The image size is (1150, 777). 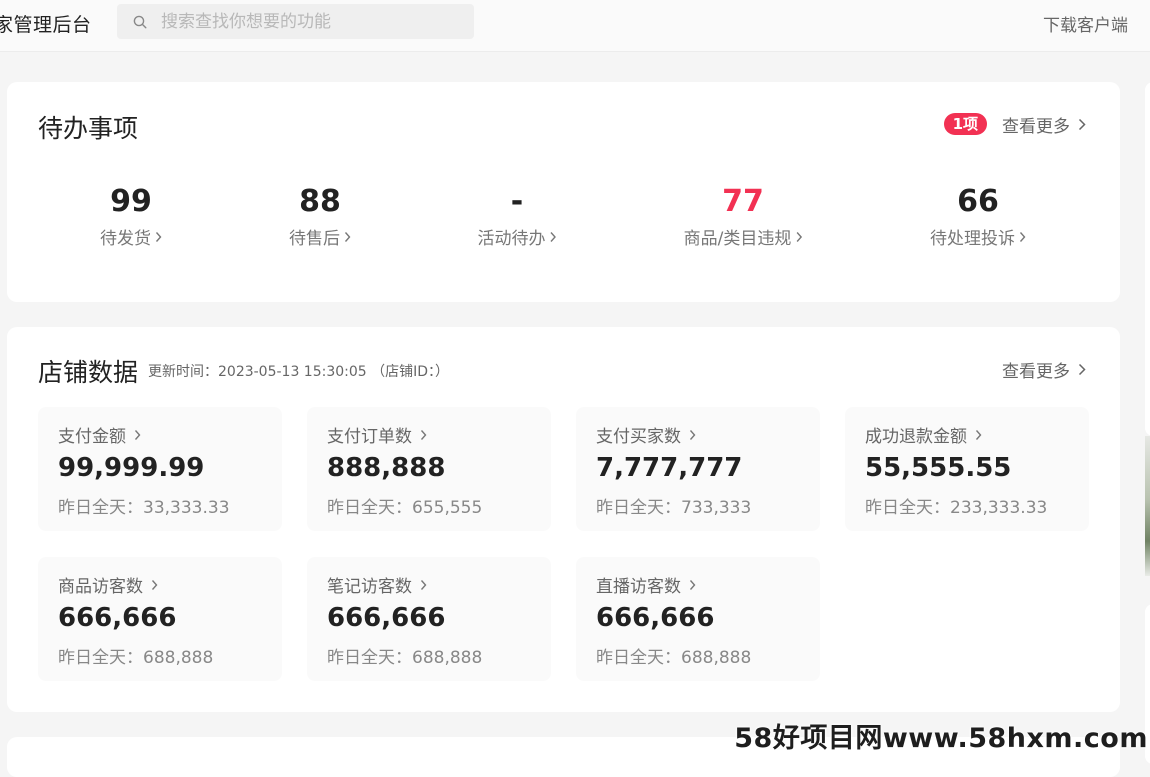 What do you see at coordinates (1147, 506) in the screenshot?
I see `side-banner-edge` at bounding box center [1147, 506].